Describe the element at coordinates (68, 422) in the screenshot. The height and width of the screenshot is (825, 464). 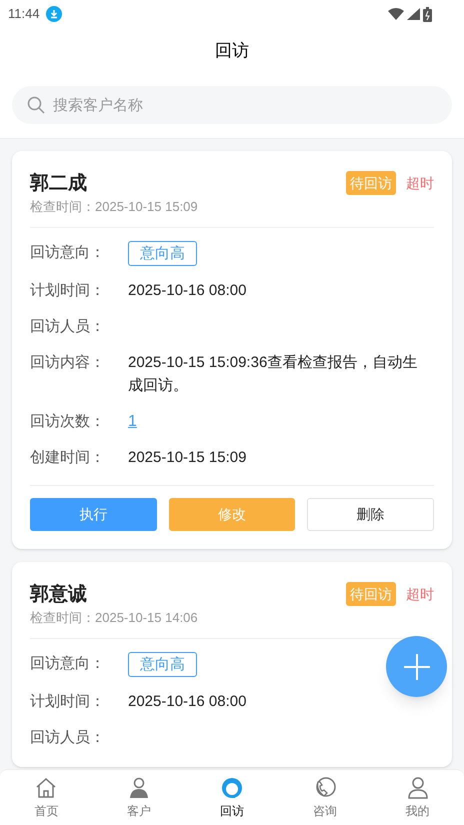
I see `field-label: 回访次数：` at that location.